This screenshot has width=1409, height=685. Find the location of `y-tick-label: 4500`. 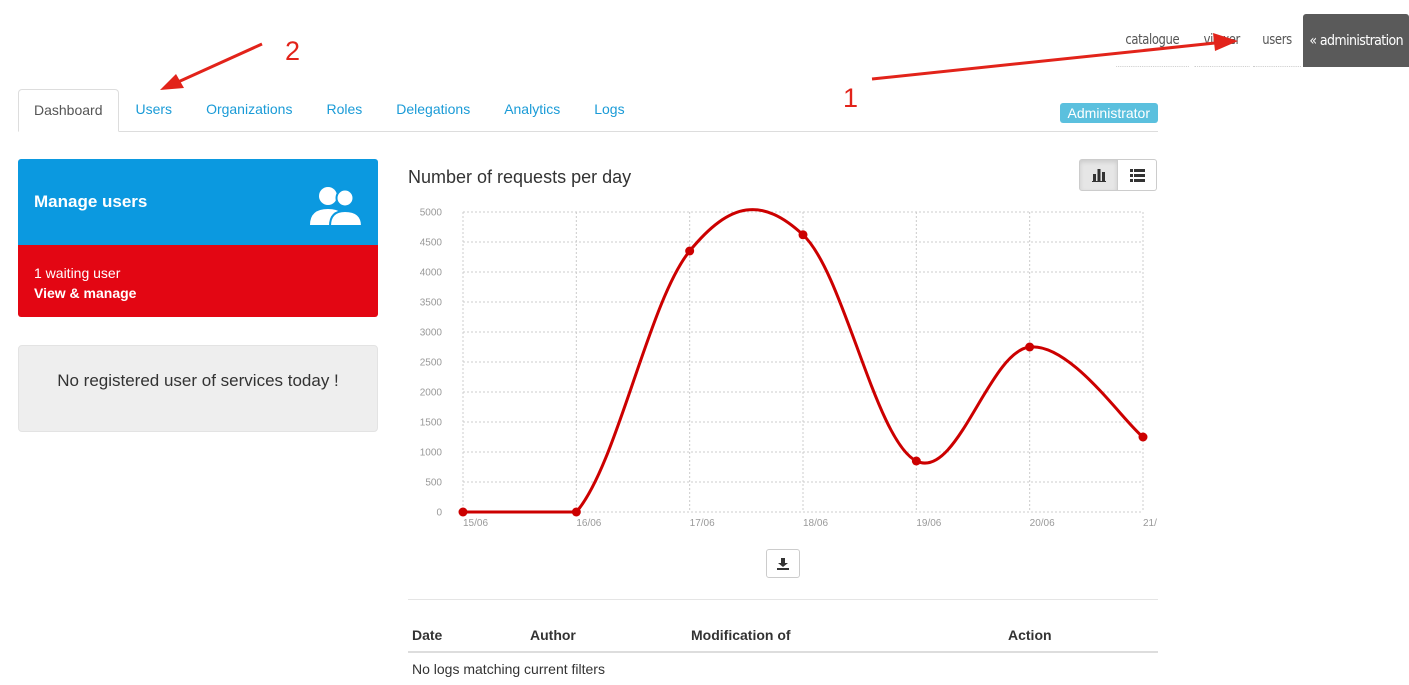

y-tick-label: 4500 is located at coordinates (431, 243).